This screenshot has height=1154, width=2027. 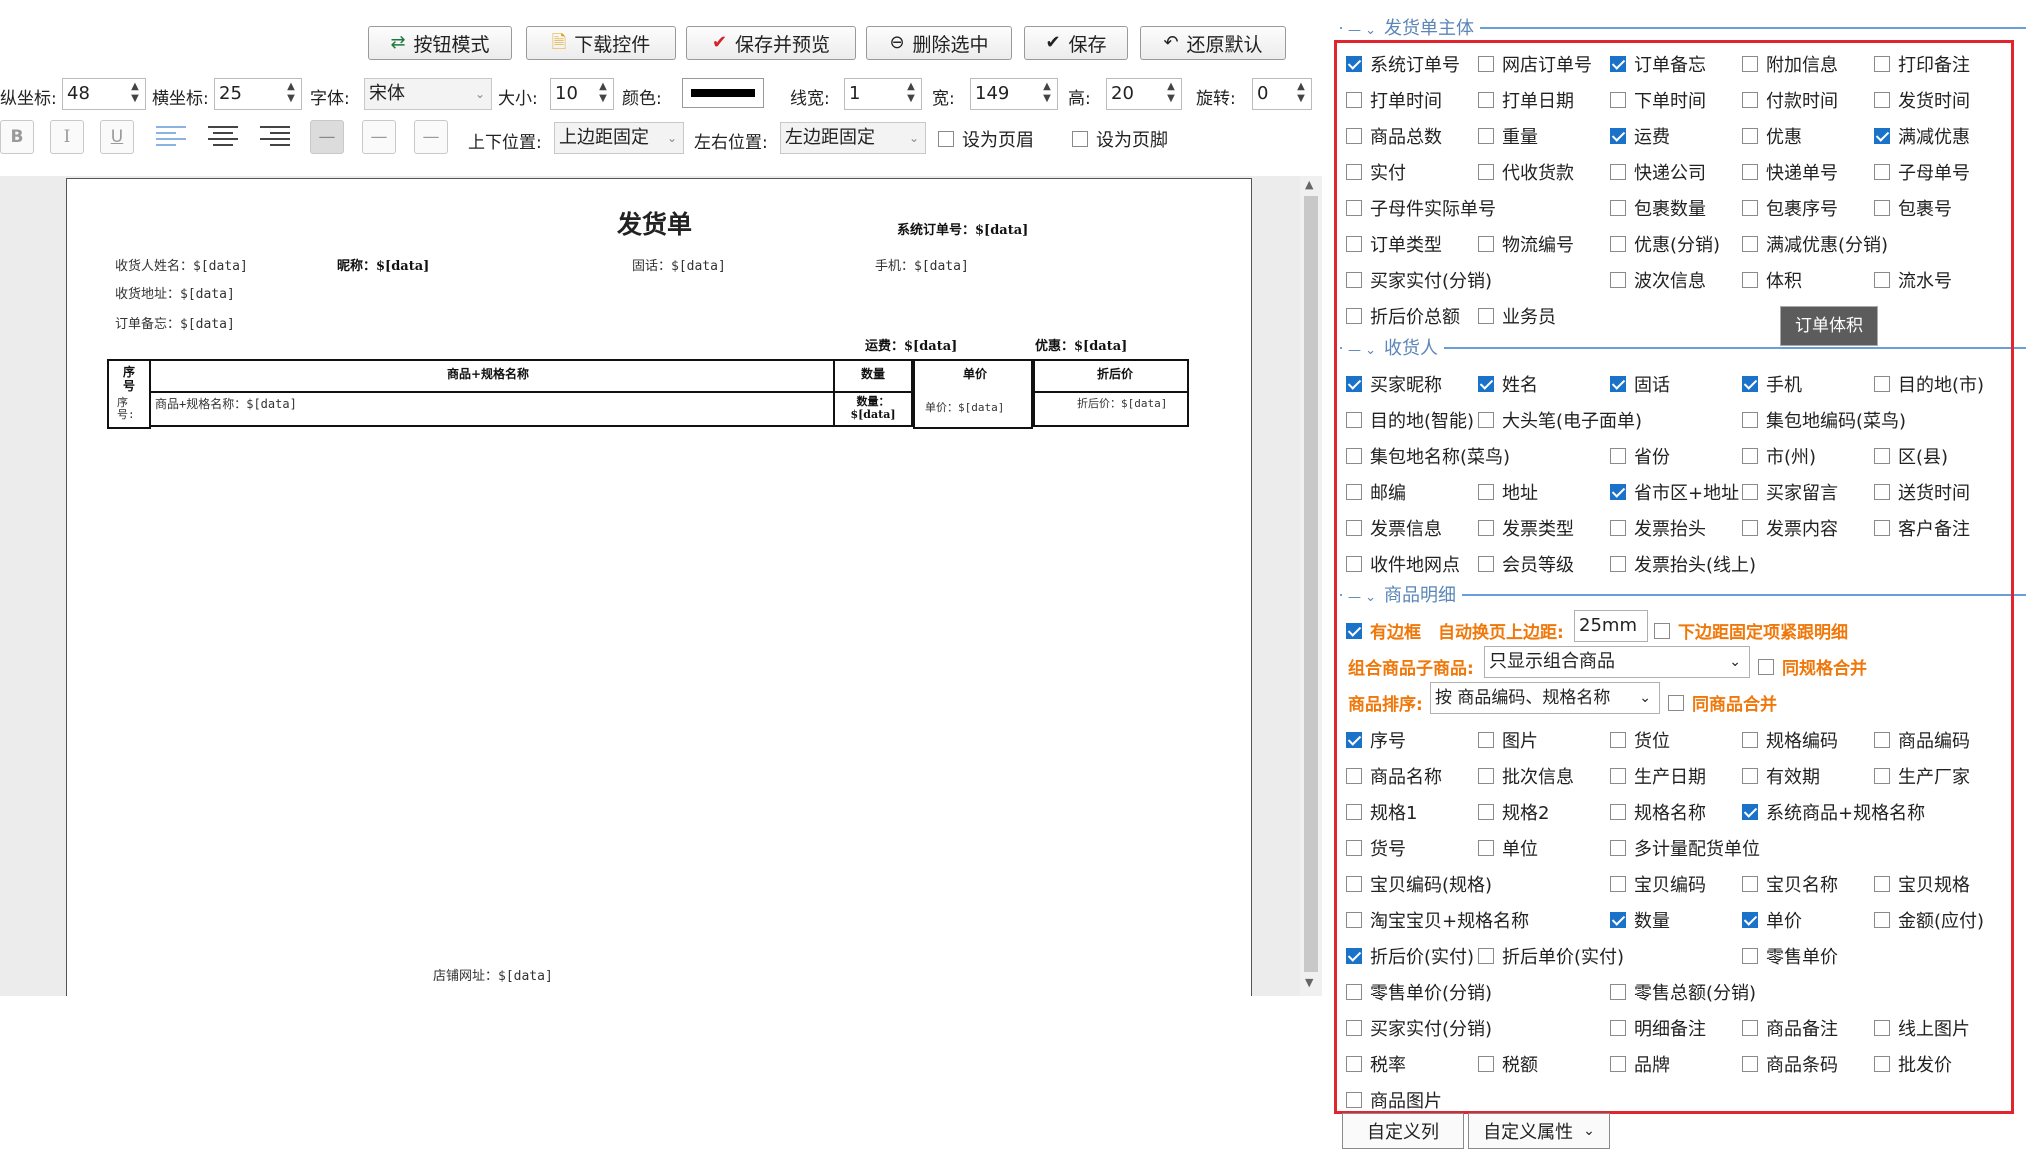 What do you see at coordinates (962, 228) in the screenshot?
I see `sys-order-field: 系统订单号：$[data]` at bounding box center [962, 228].